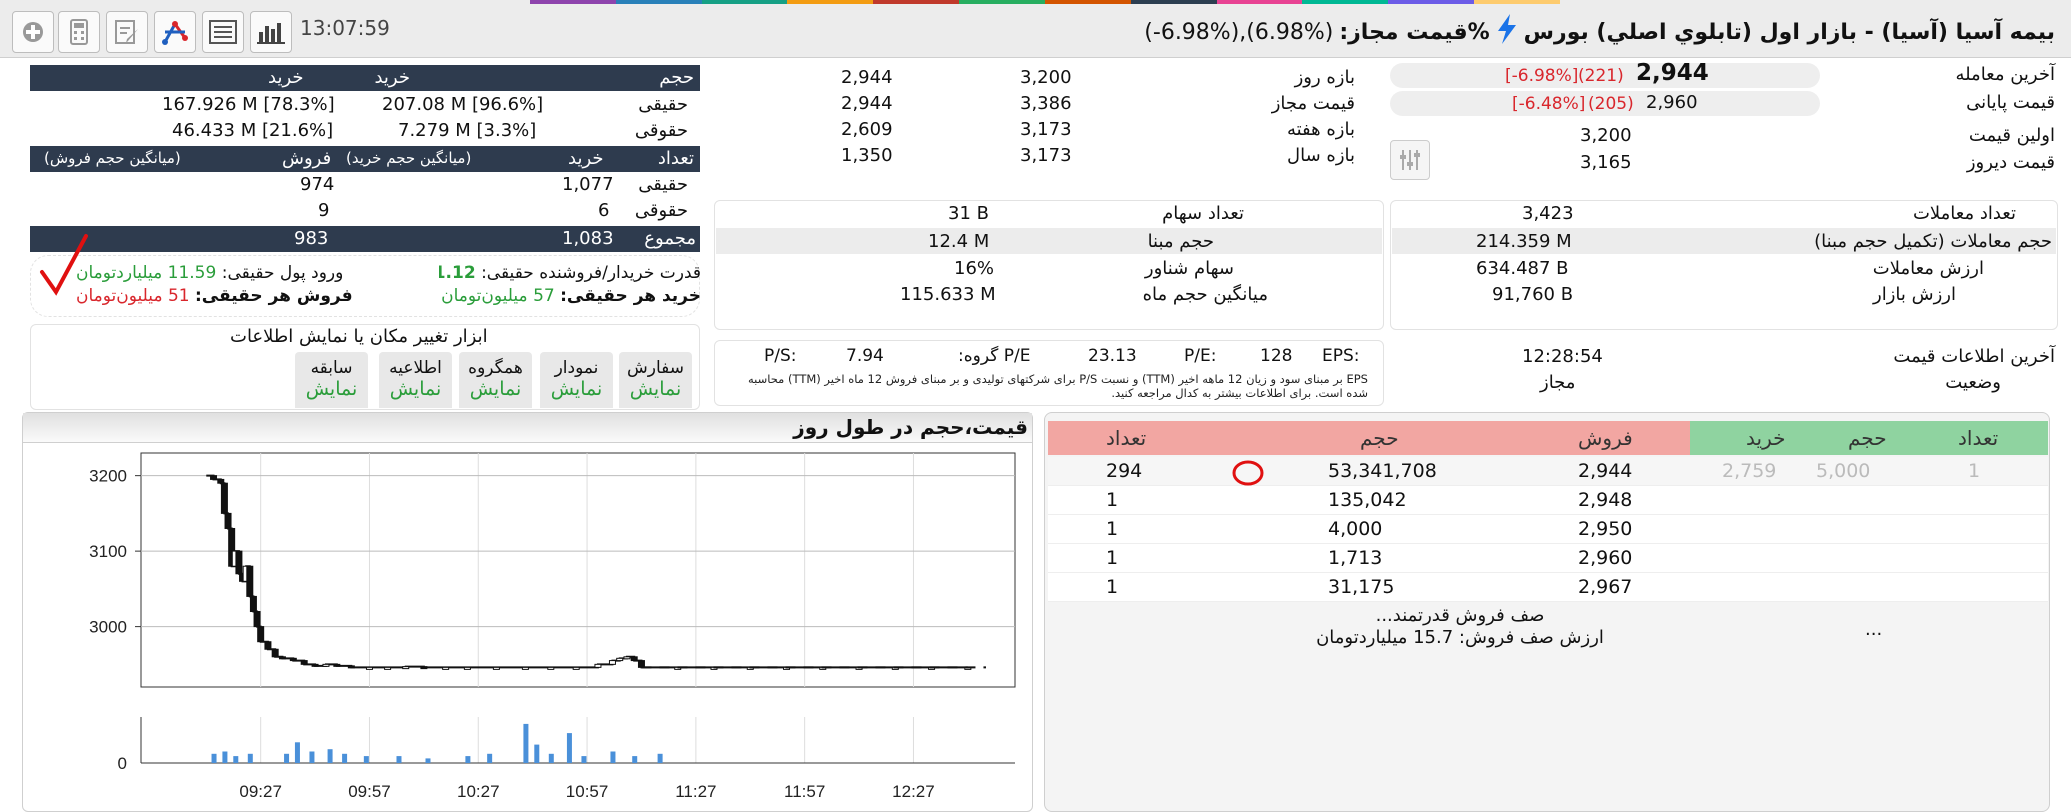  Describe the element at coordinates (1189, 268) in the screenshot. I see `share-label: سهام شناور` at that location.